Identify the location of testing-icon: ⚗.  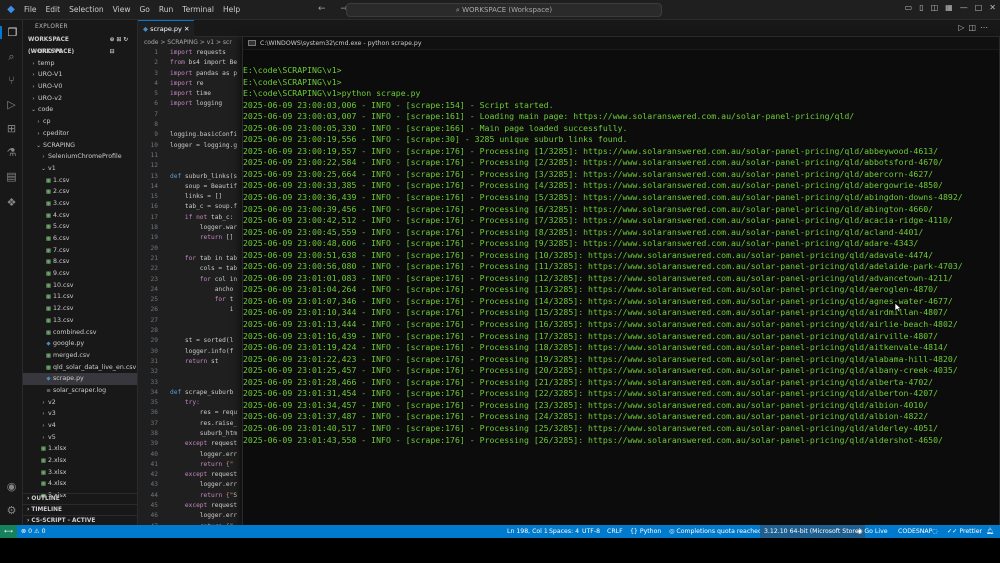
(11, 152).